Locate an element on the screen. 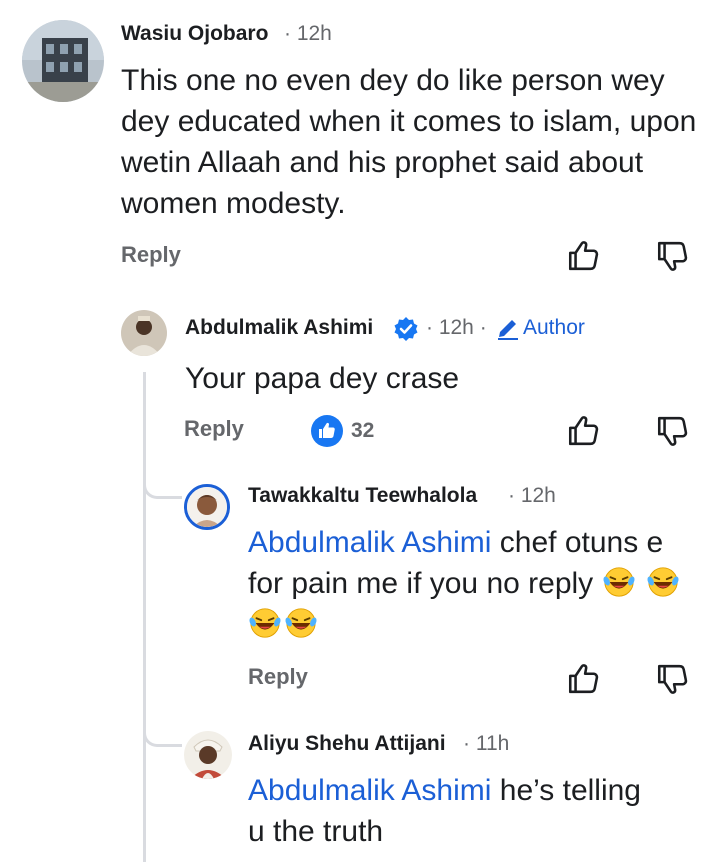 The width and height of the screenshot is (720, 862). author-badge: Author is located at coordinates (554, 327).